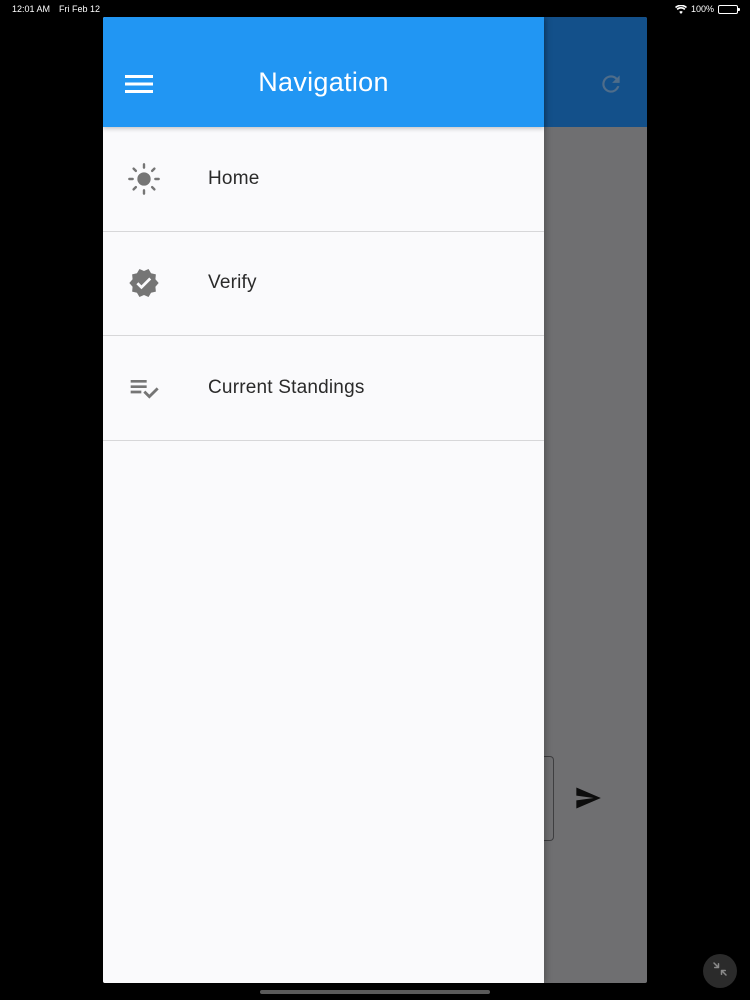 Image resolution: width=750 pixels, height=1000 pixels. What do you see at coordinates (729, 9) in the screenshot?
I see `battery-icon` at bounding box center [729, 9].